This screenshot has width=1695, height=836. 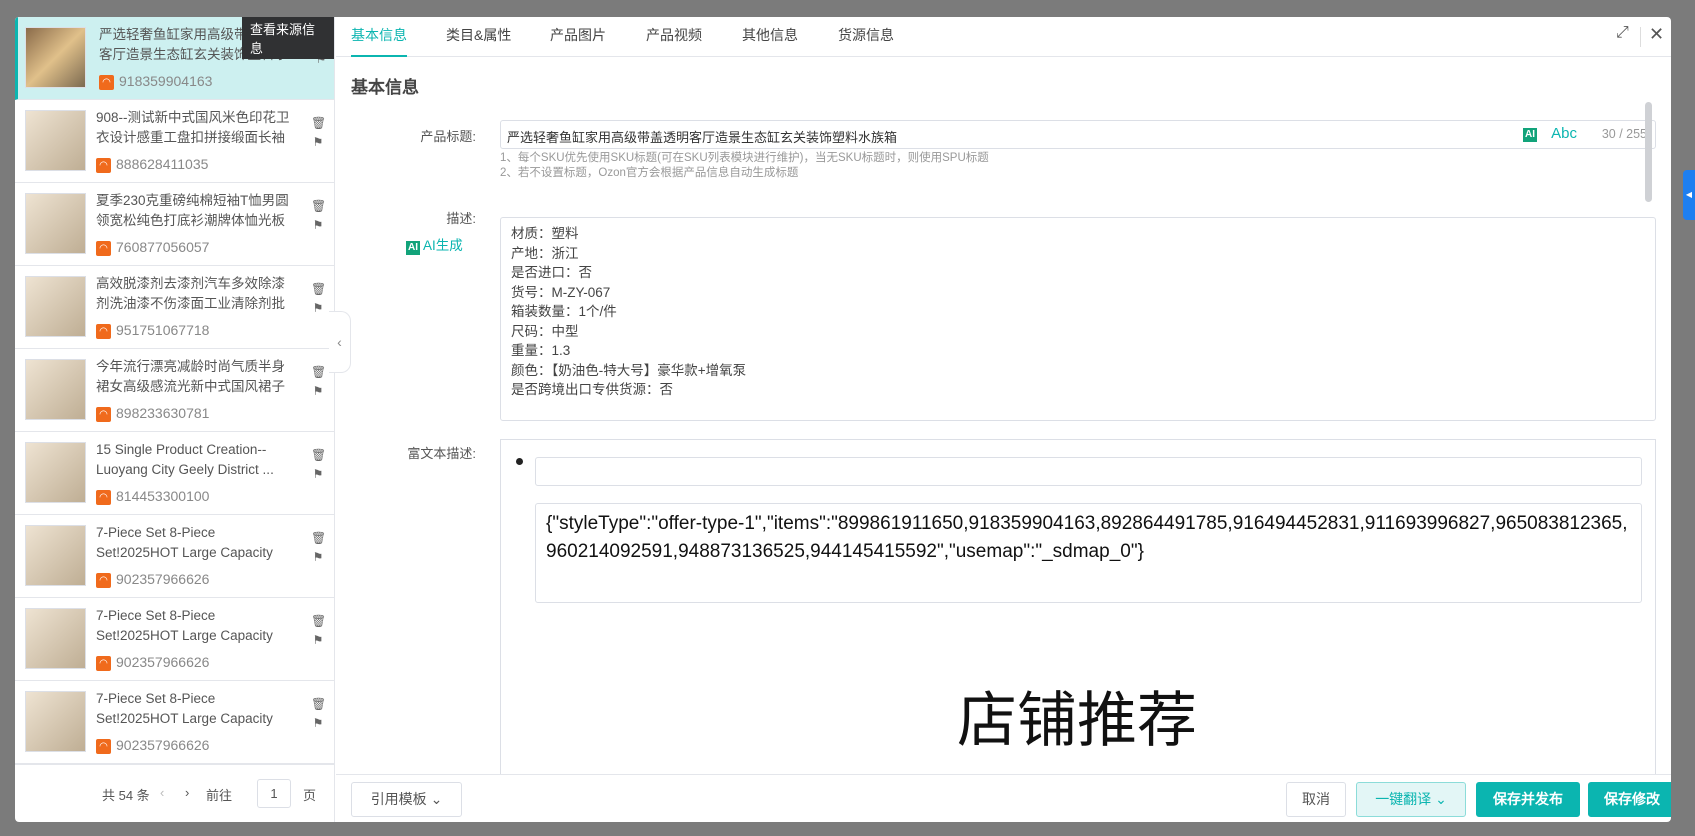 What do you see at coordinates (126, 795) in the screenshot?
I see `total-count: 共 54 条` at bounding box center [126, 795].